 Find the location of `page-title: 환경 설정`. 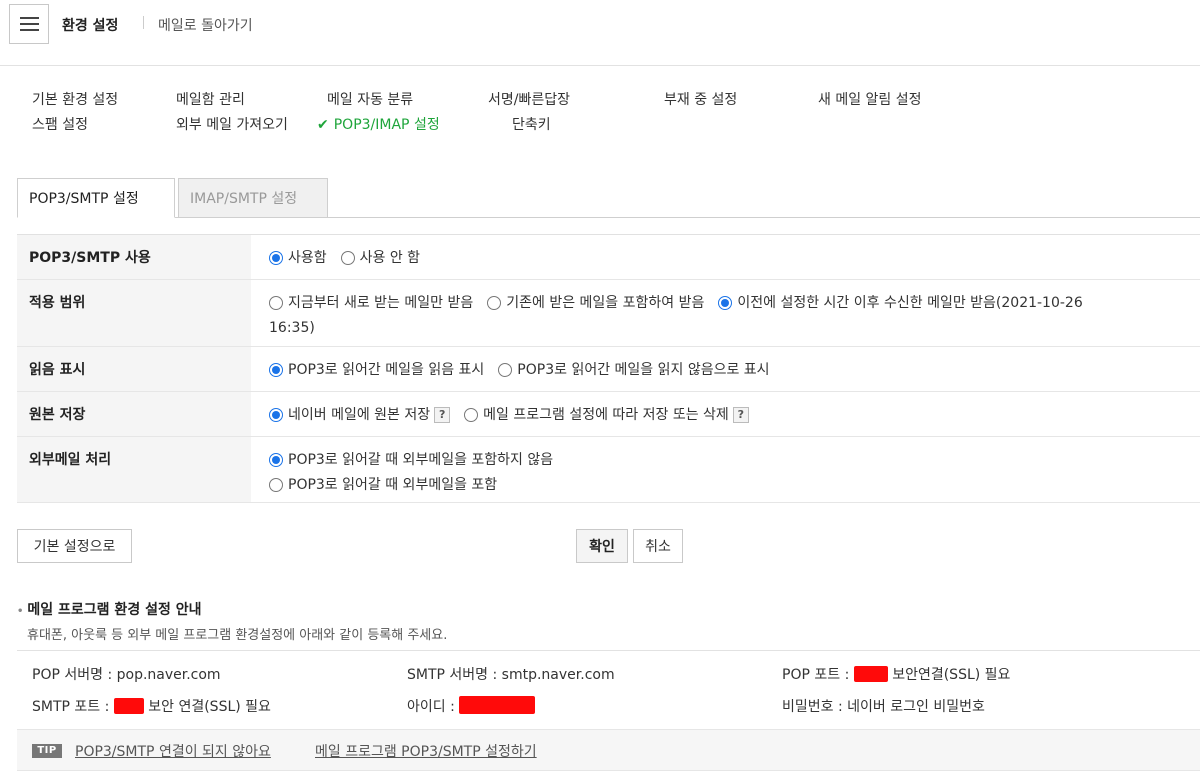

page-title: 환경 설정 is located at coordinates (90, 26).